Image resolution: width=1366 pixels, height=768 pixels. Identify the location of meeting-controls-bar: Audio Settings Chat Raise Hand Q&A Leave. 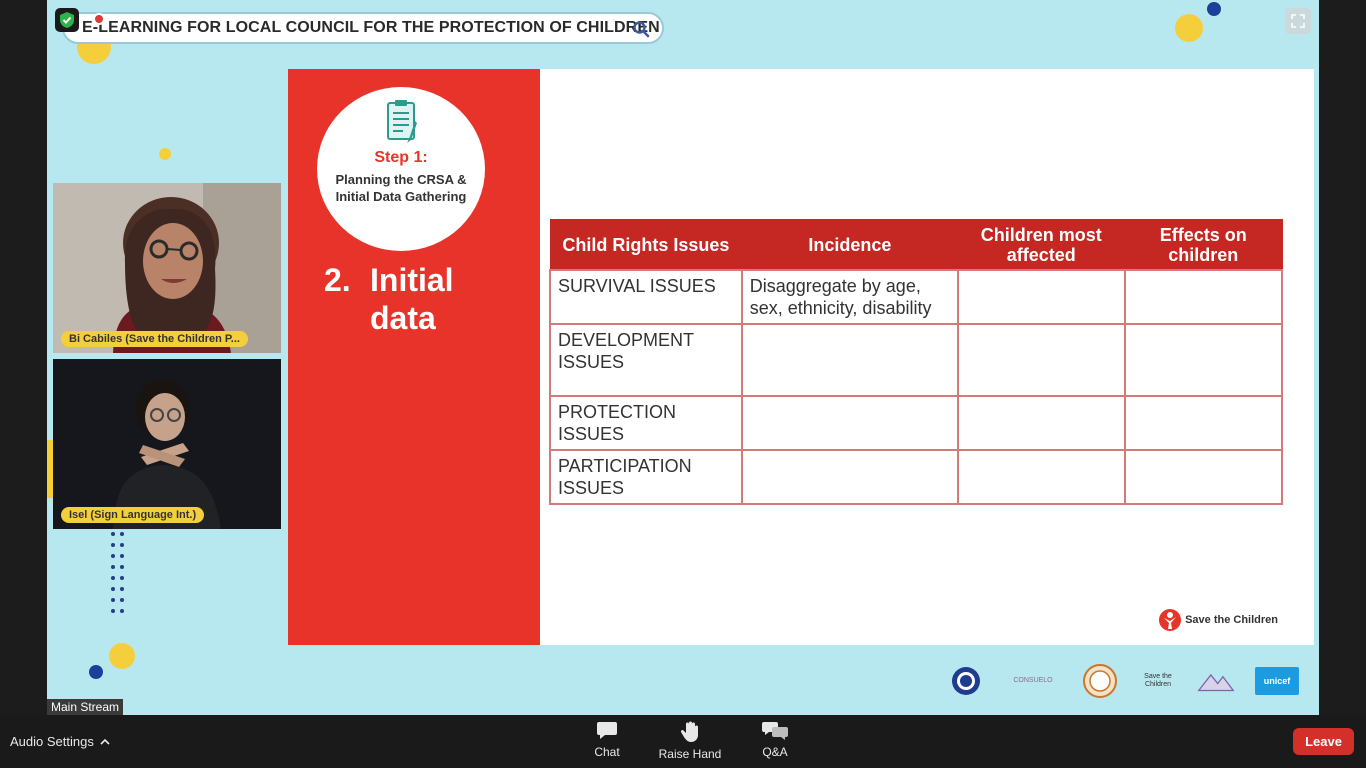
(683, 741).